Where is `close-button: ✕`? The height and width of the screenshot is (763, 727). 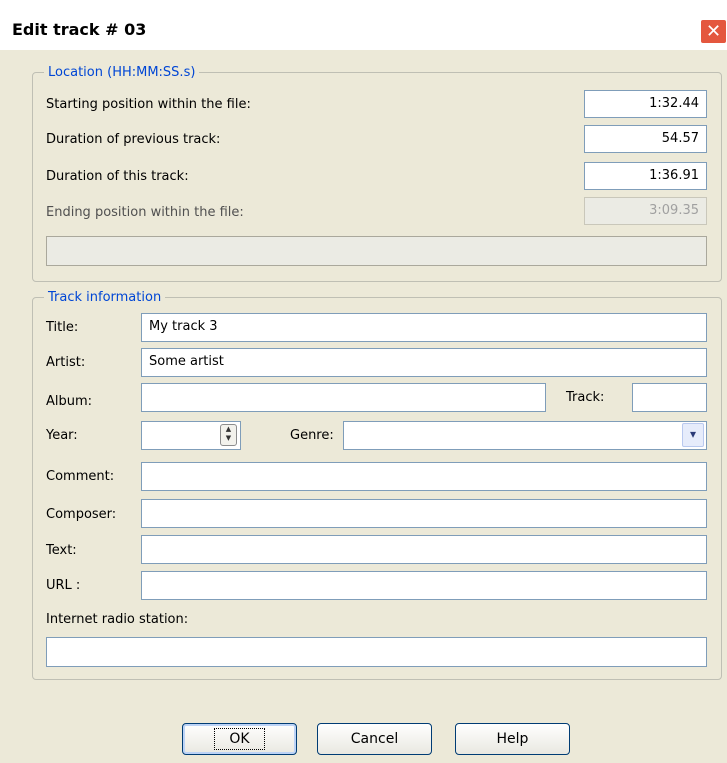
close-button: ✕ is located at coordinates (713, 31).